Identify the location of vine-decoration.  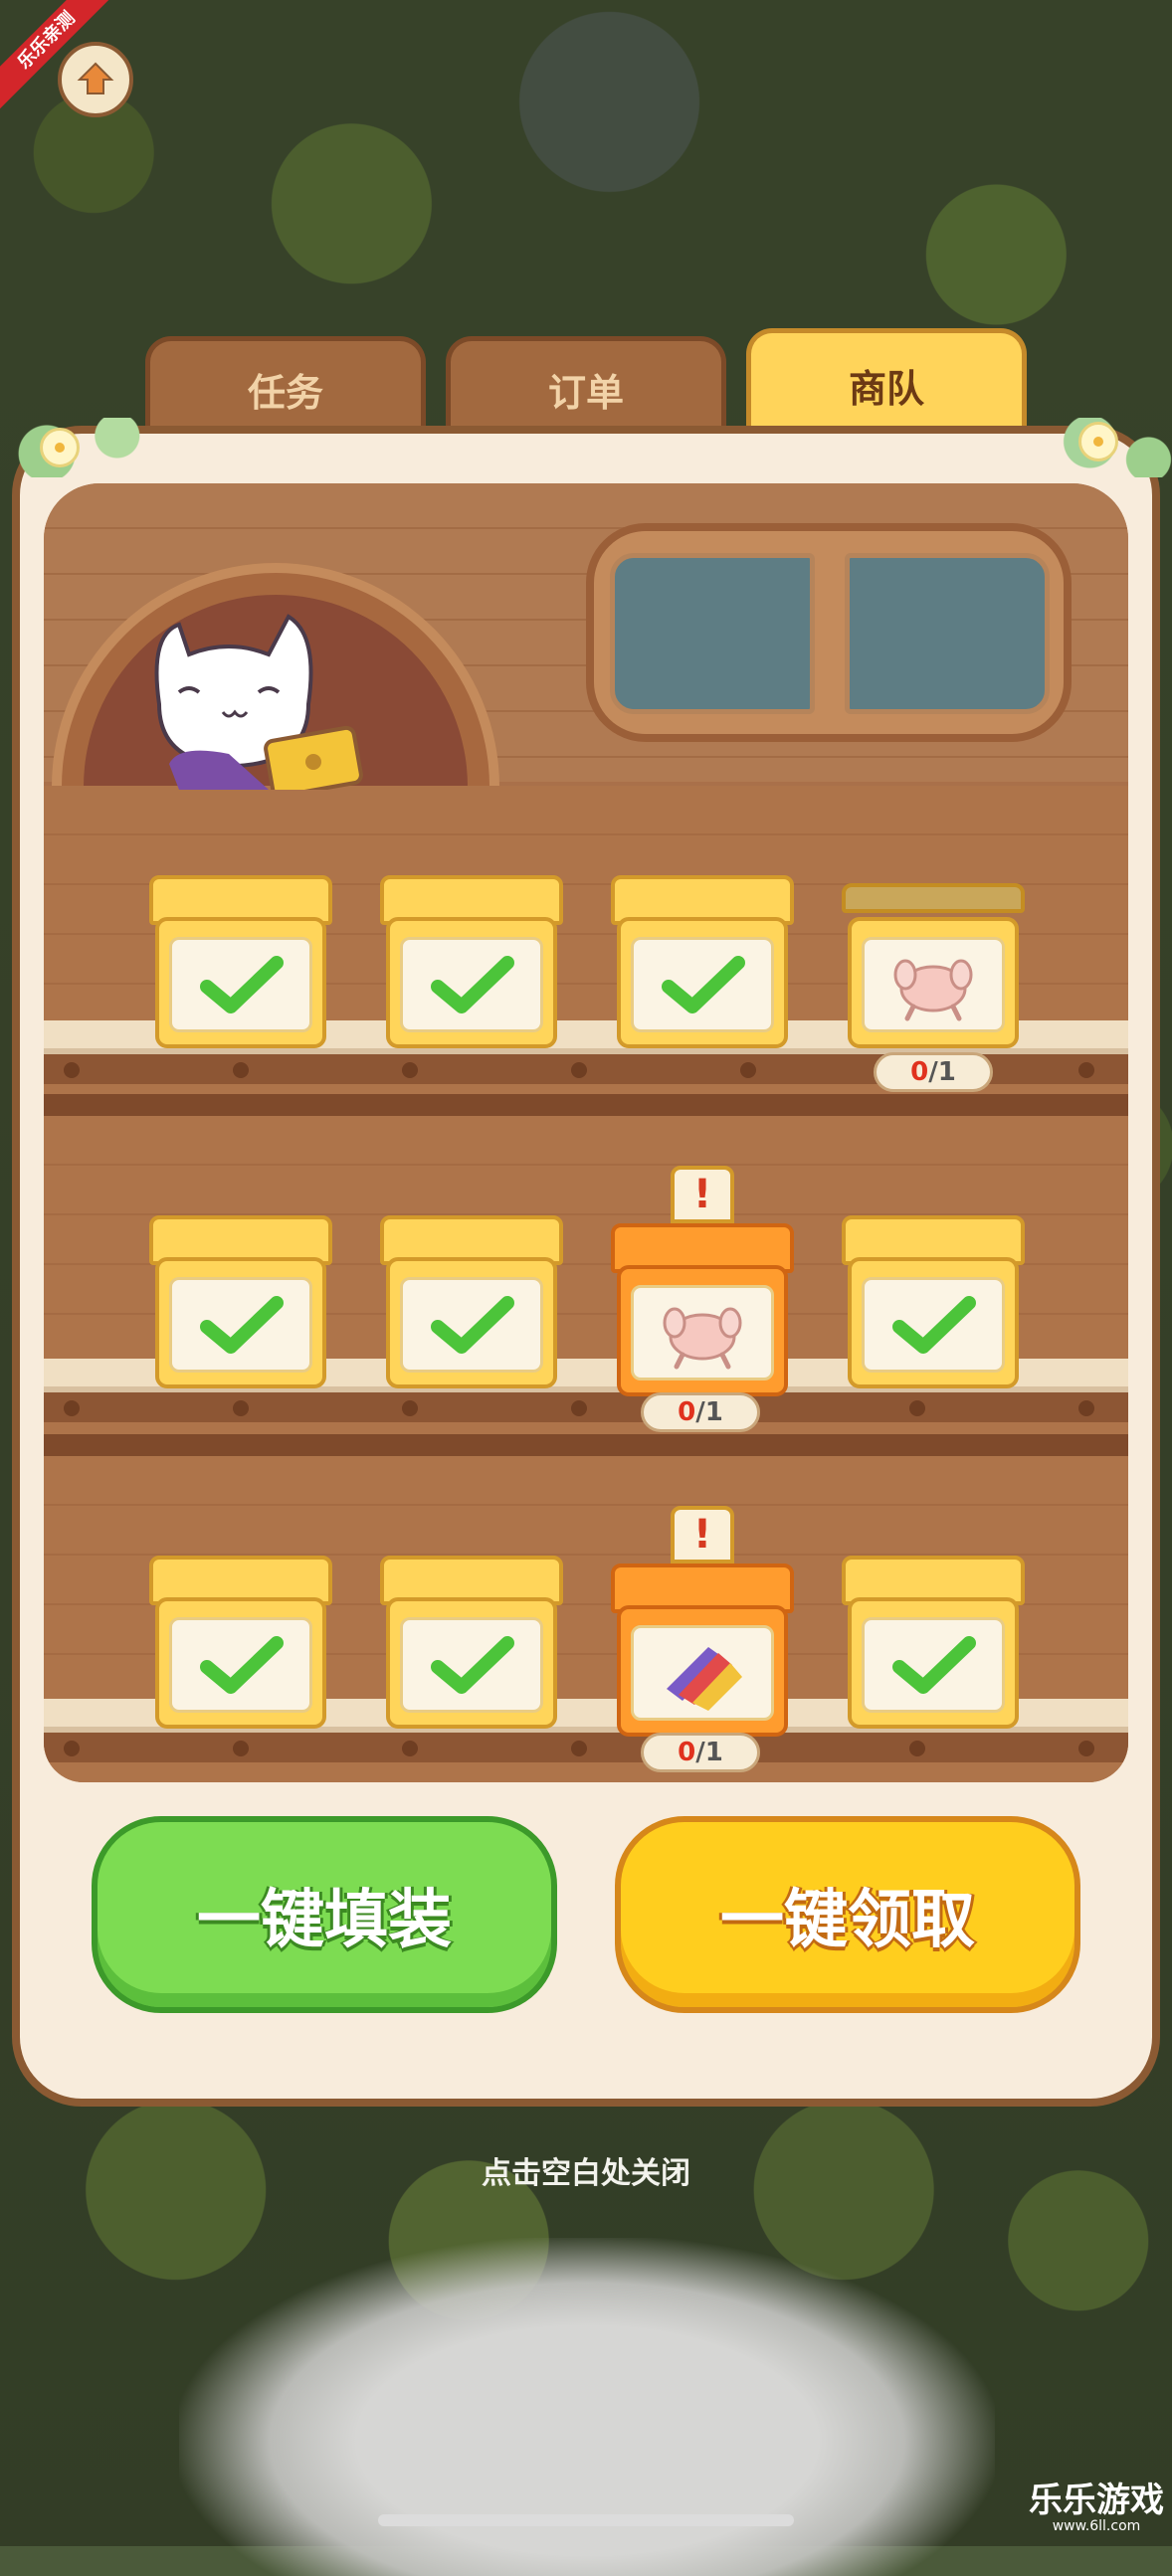
(586, 447).